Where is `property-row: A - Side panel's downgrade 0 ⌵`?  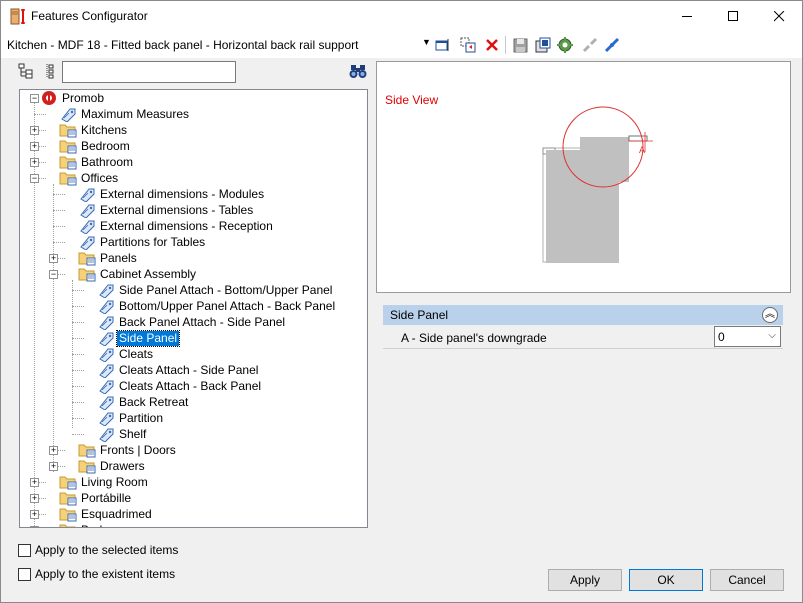
property-row: A - Side panel's downgrade 0 ⌵ is located at coordinates (583, 337).